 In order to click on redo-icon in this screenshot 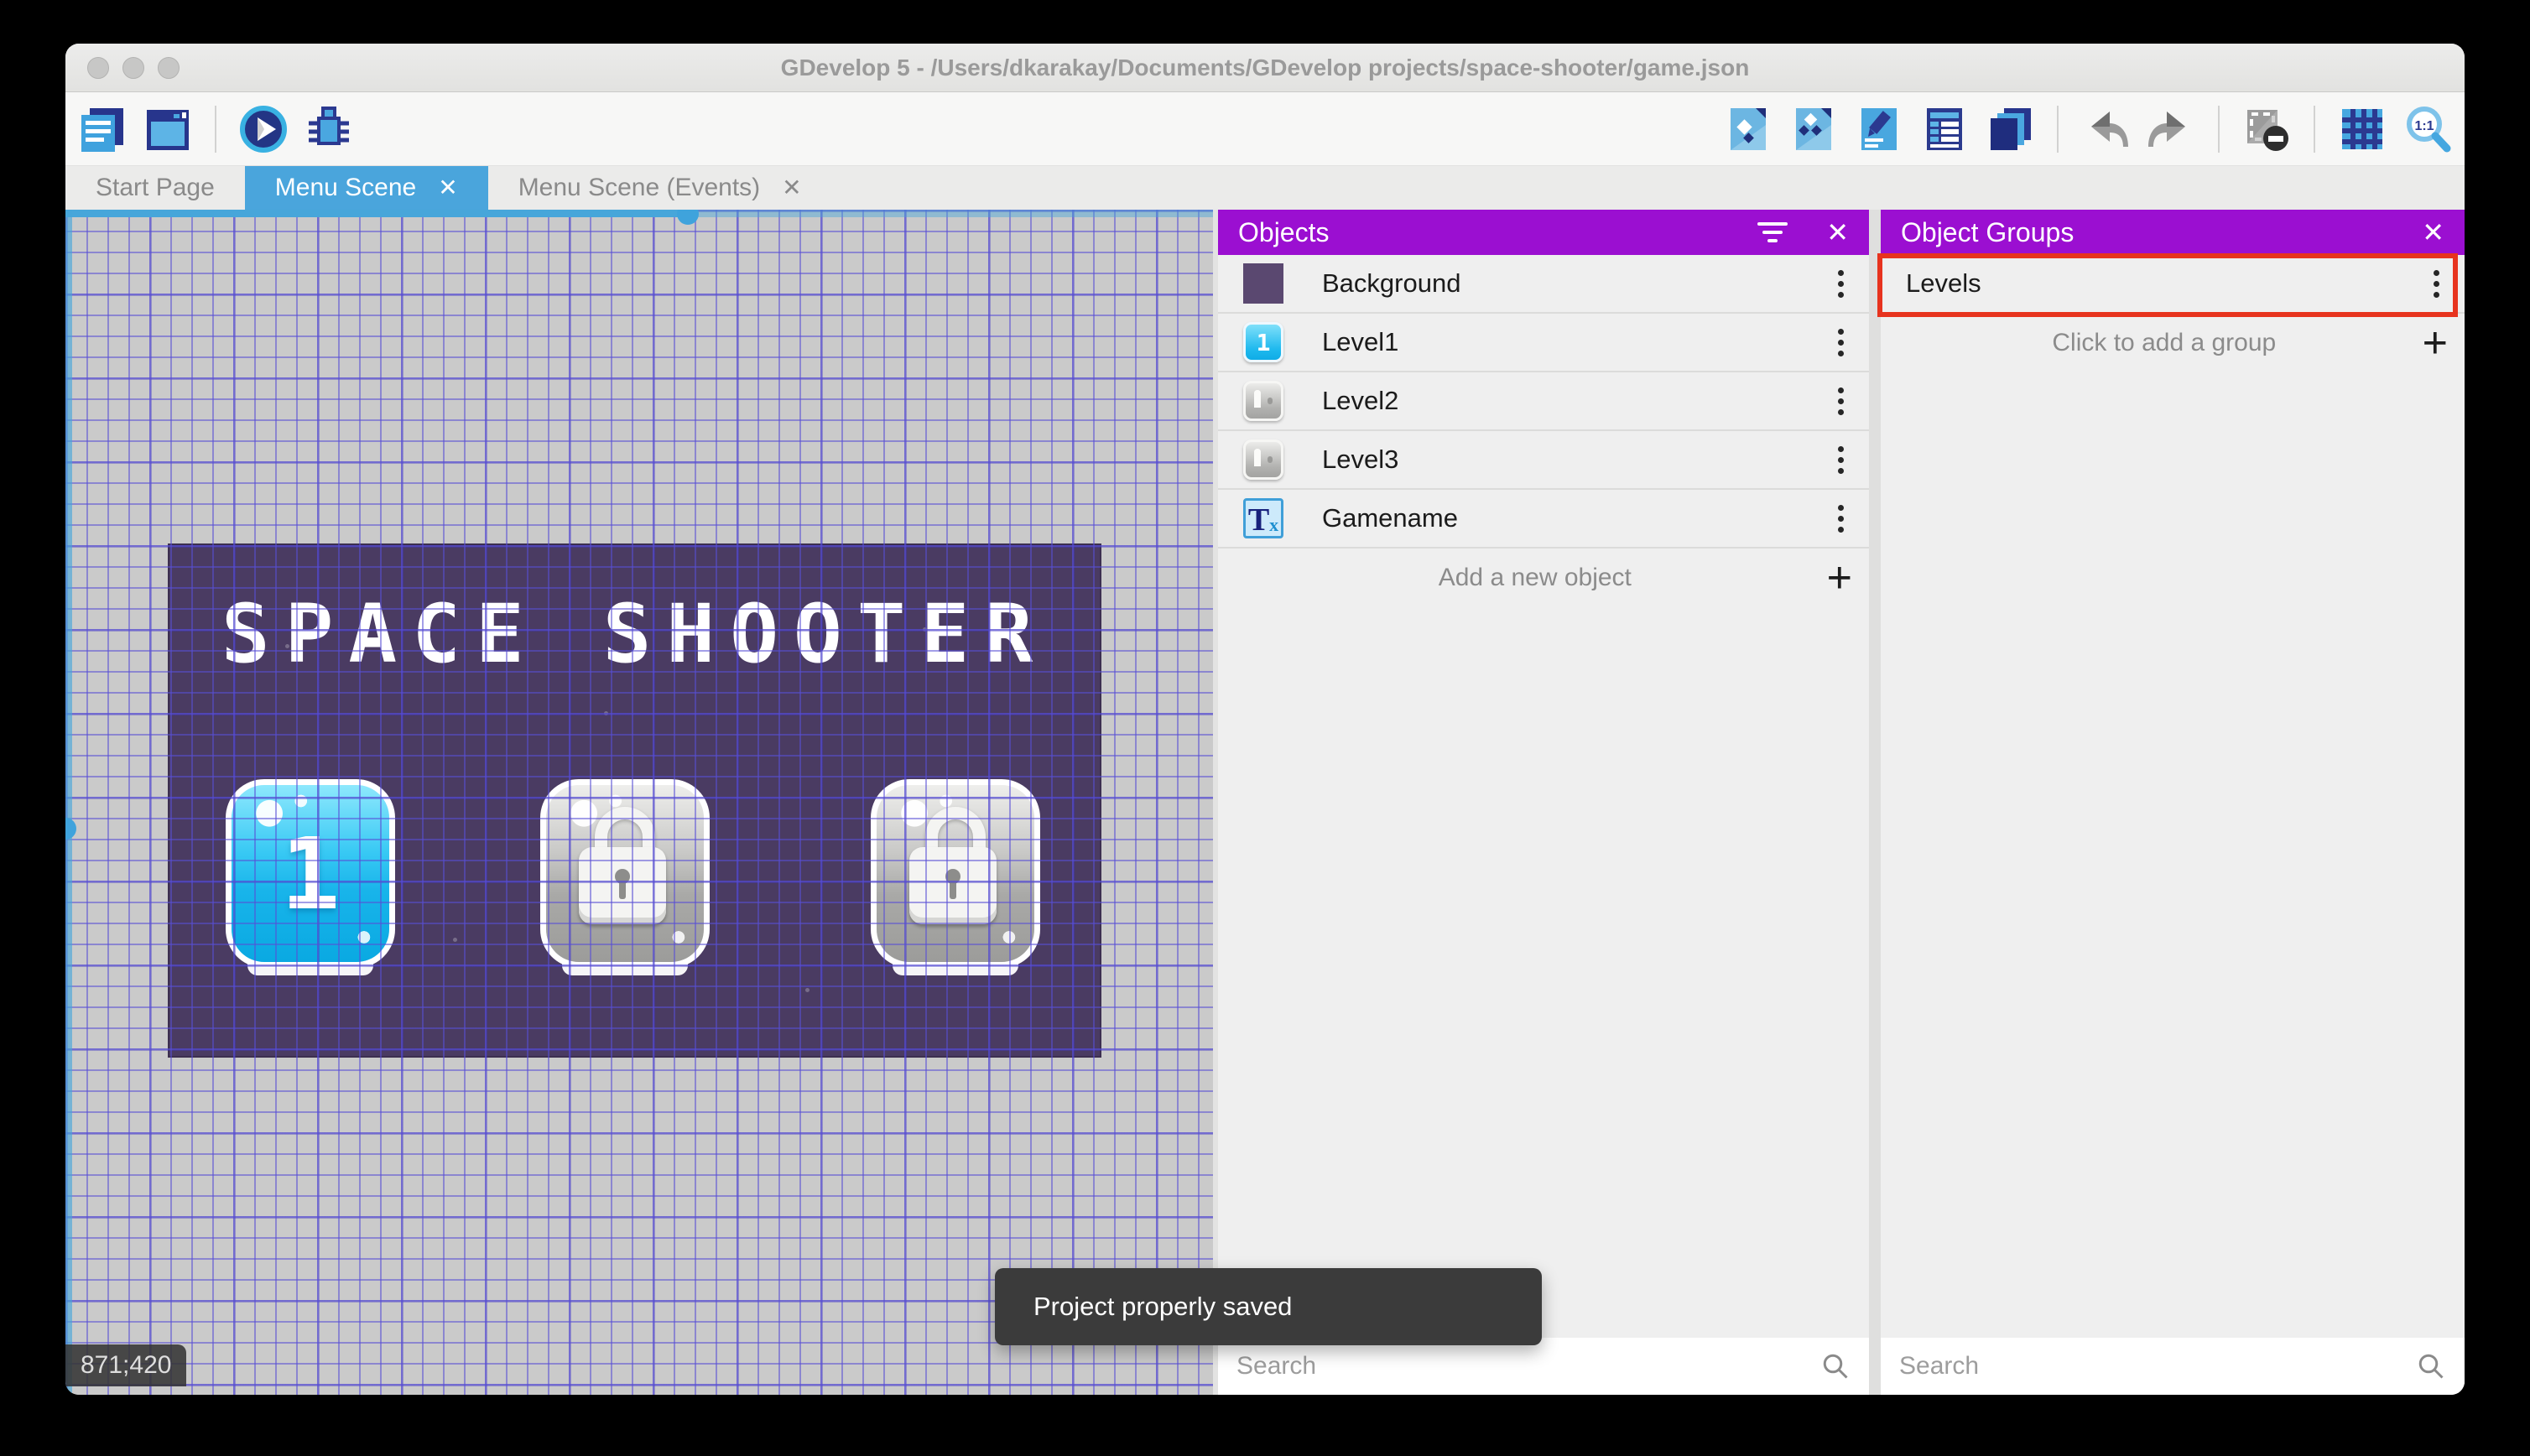, I will do `click(2166, 129)`.